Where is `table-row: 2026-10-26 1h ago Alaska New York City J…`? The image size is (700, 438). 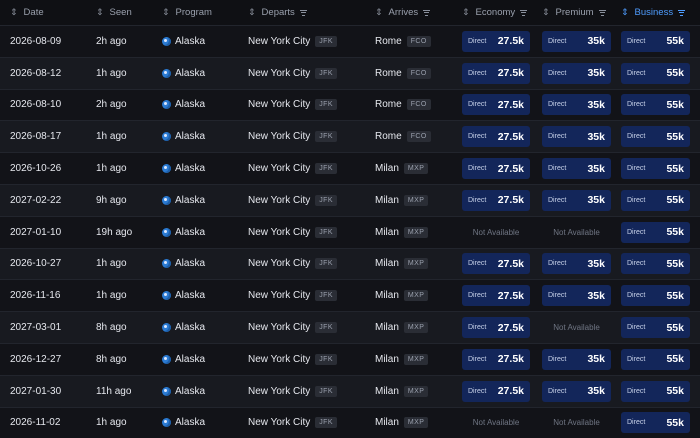 table-row: 2026-10-26 1h ago Alaska New York City J… is located at coordinates (350, 168).